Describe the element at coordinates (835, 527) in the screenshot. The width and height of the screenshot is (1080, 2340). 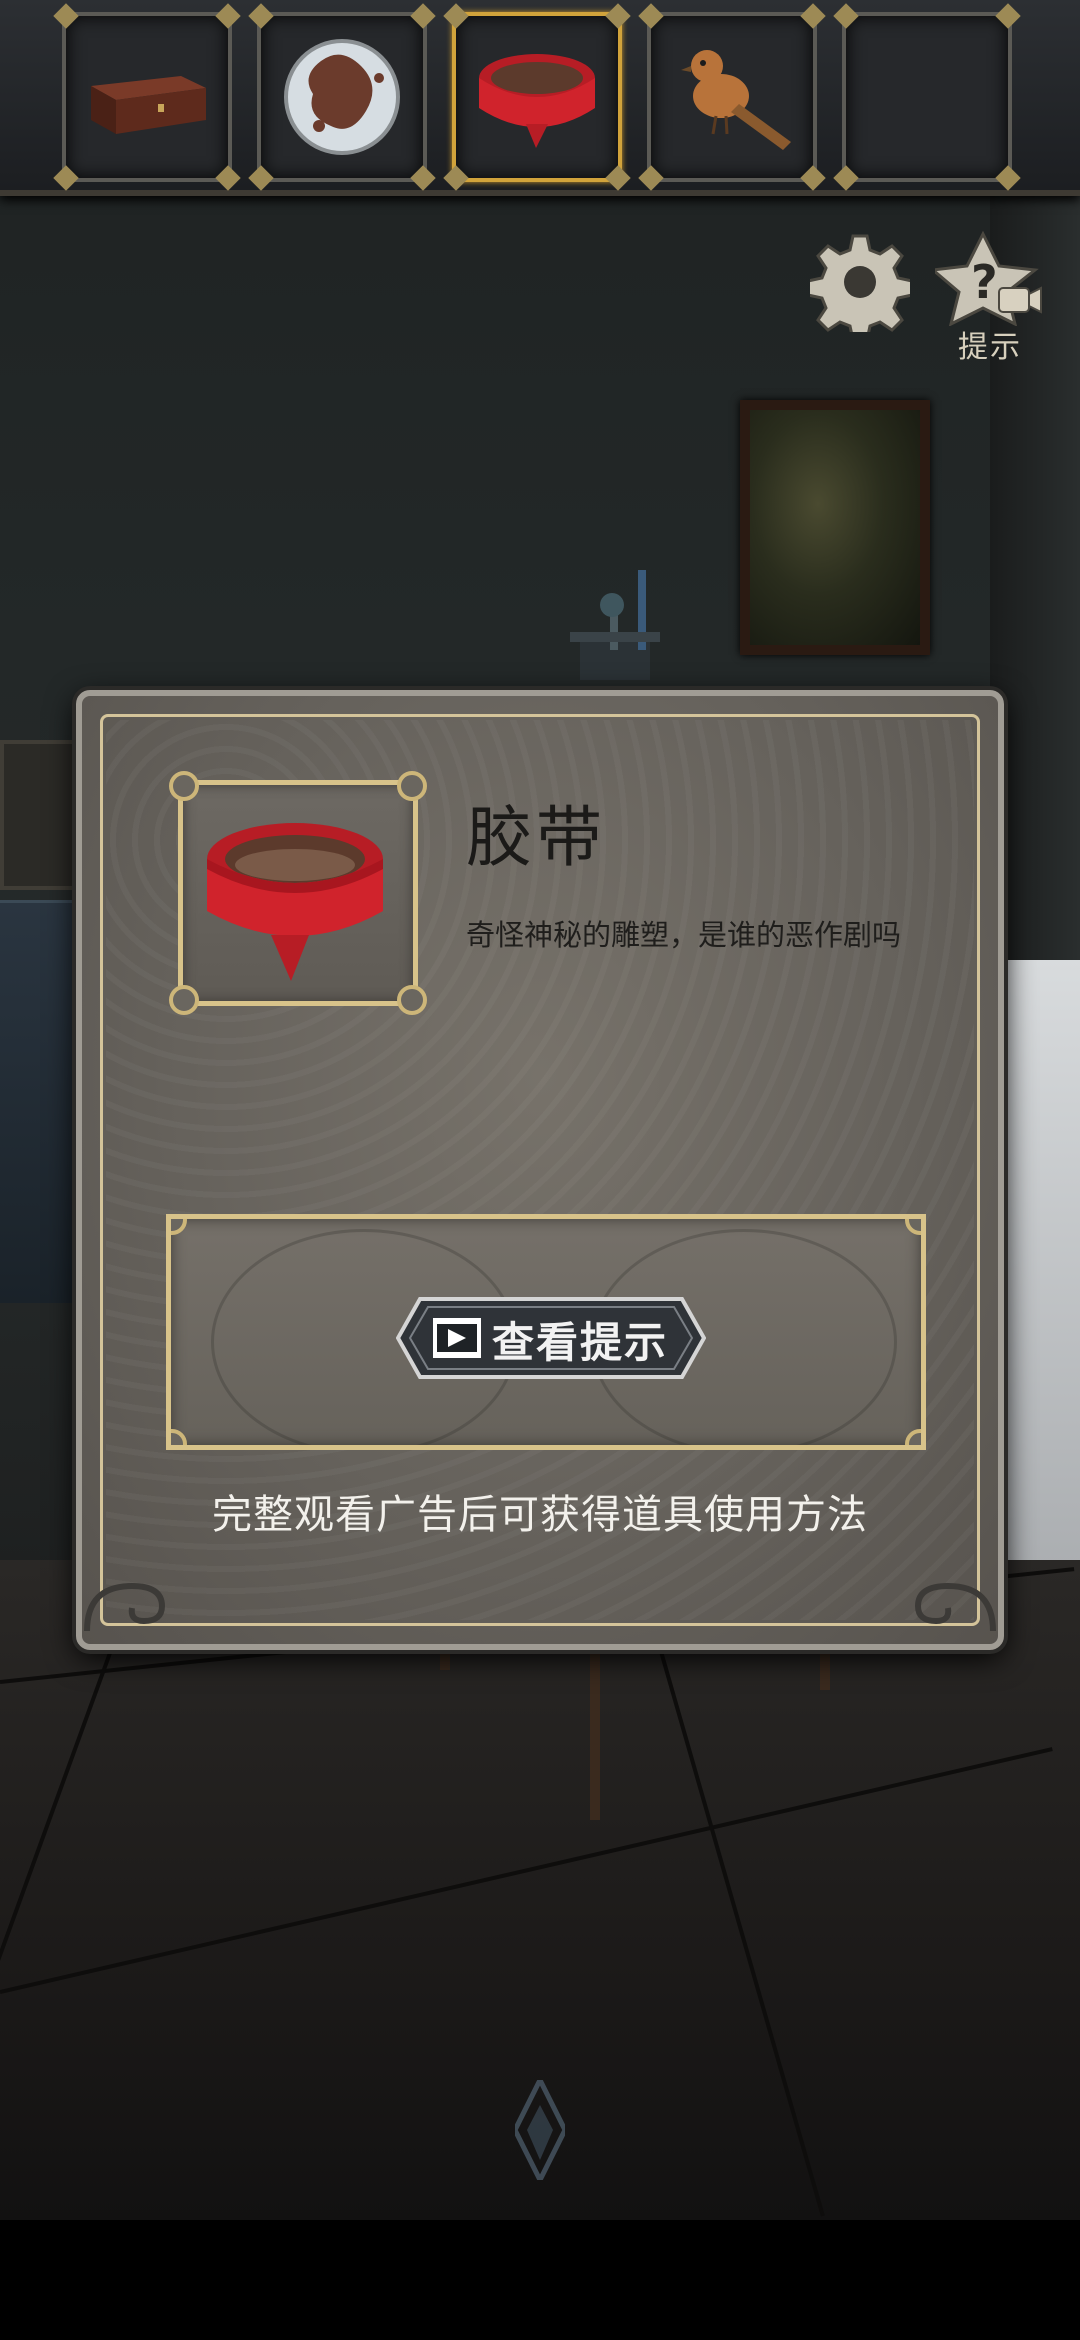
I see `wall-painting` at that location.